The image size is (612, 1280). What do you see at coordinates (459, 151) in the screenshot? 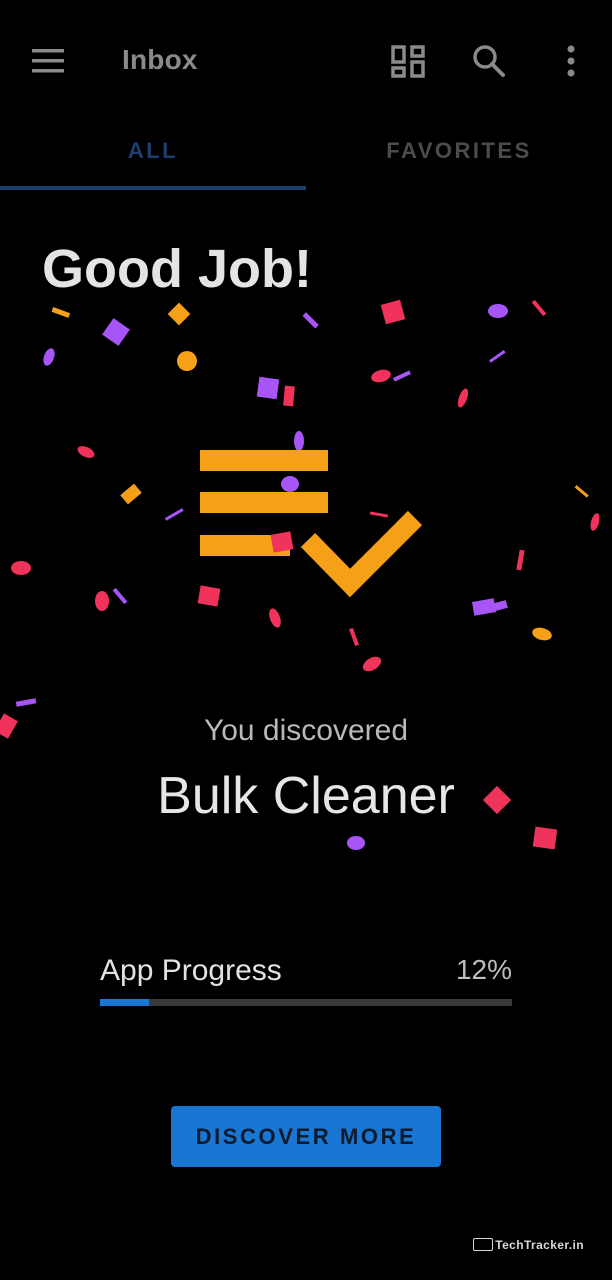
I see `tab-favorites: FAVORITES` at bounding box center [459, 151].